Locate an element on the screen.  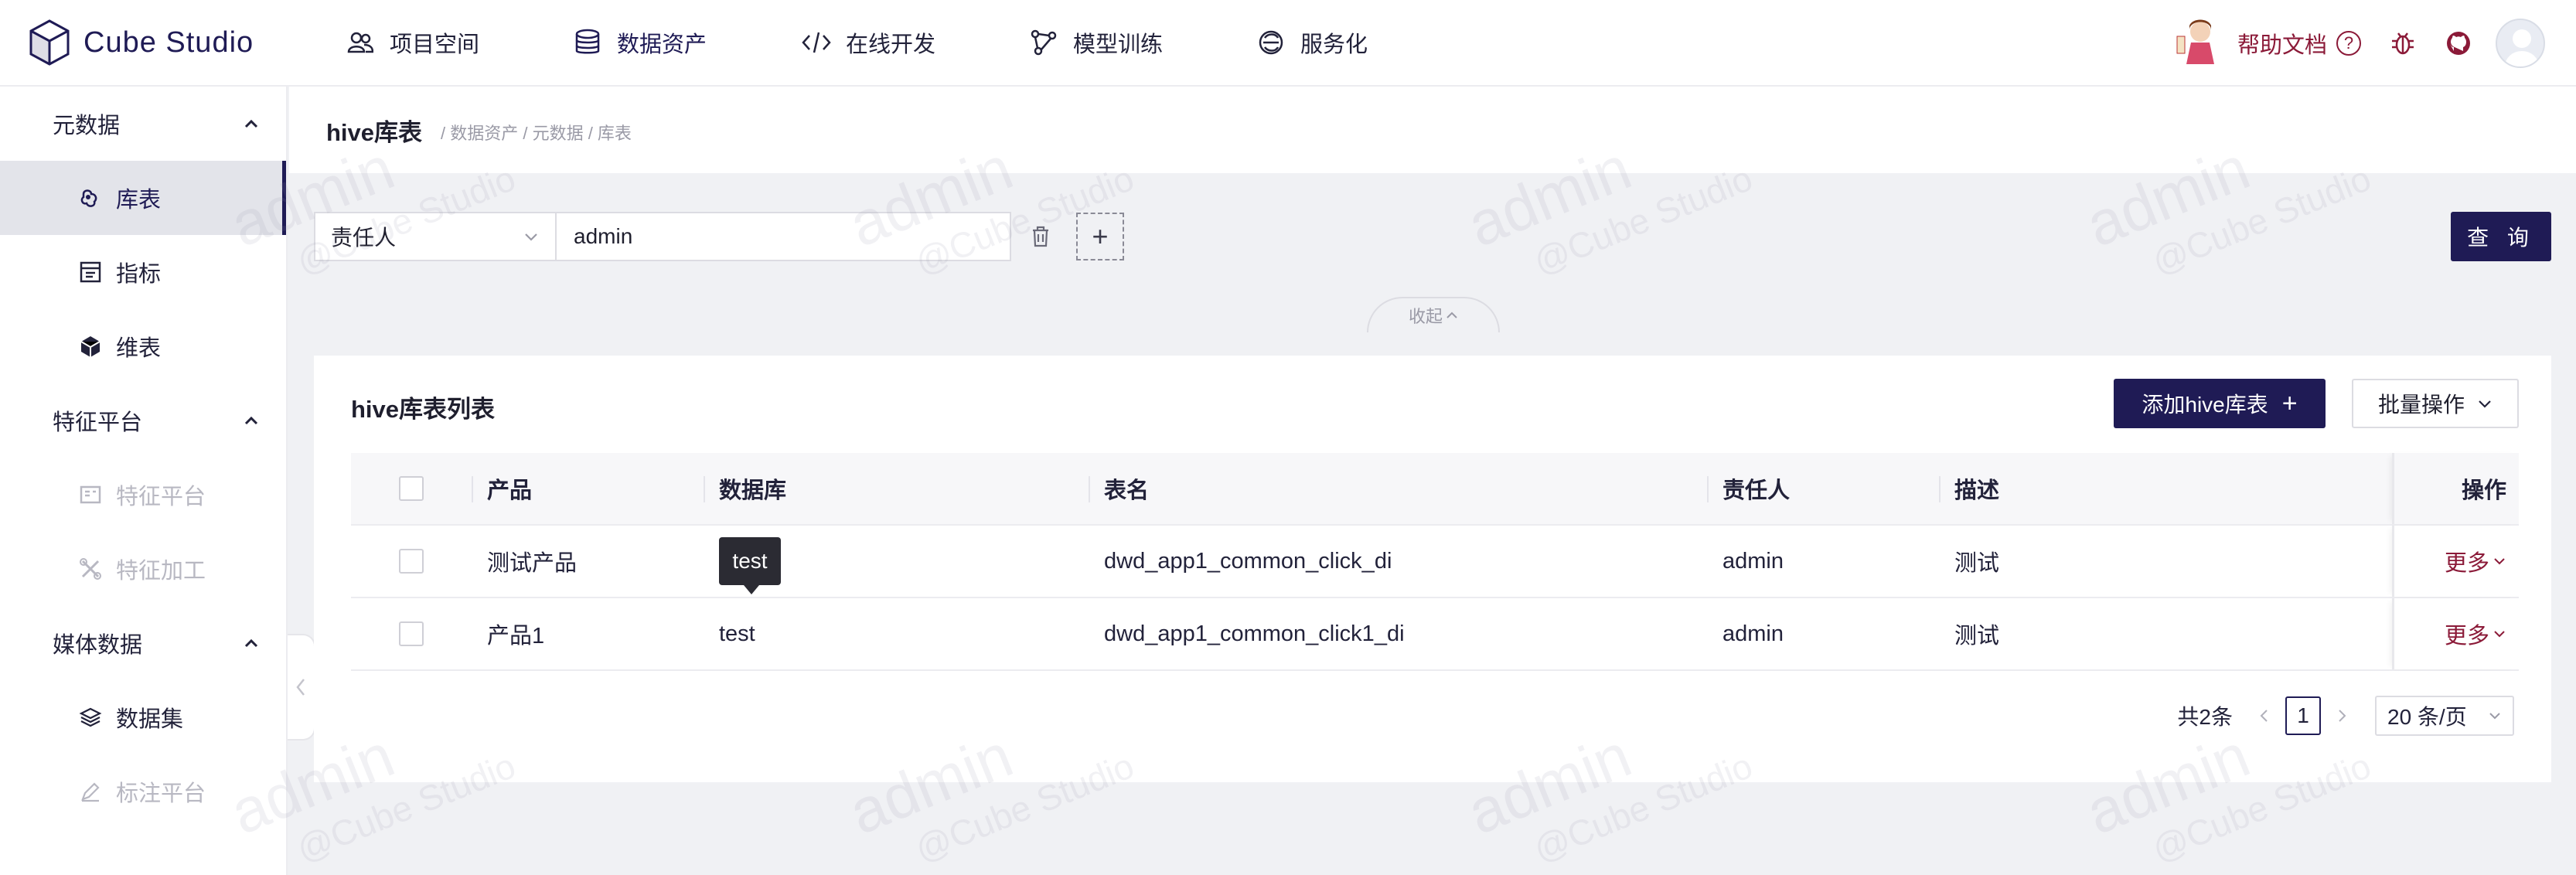
sidebar-item-label: 特征平台 is located at coordinates (161, 497).